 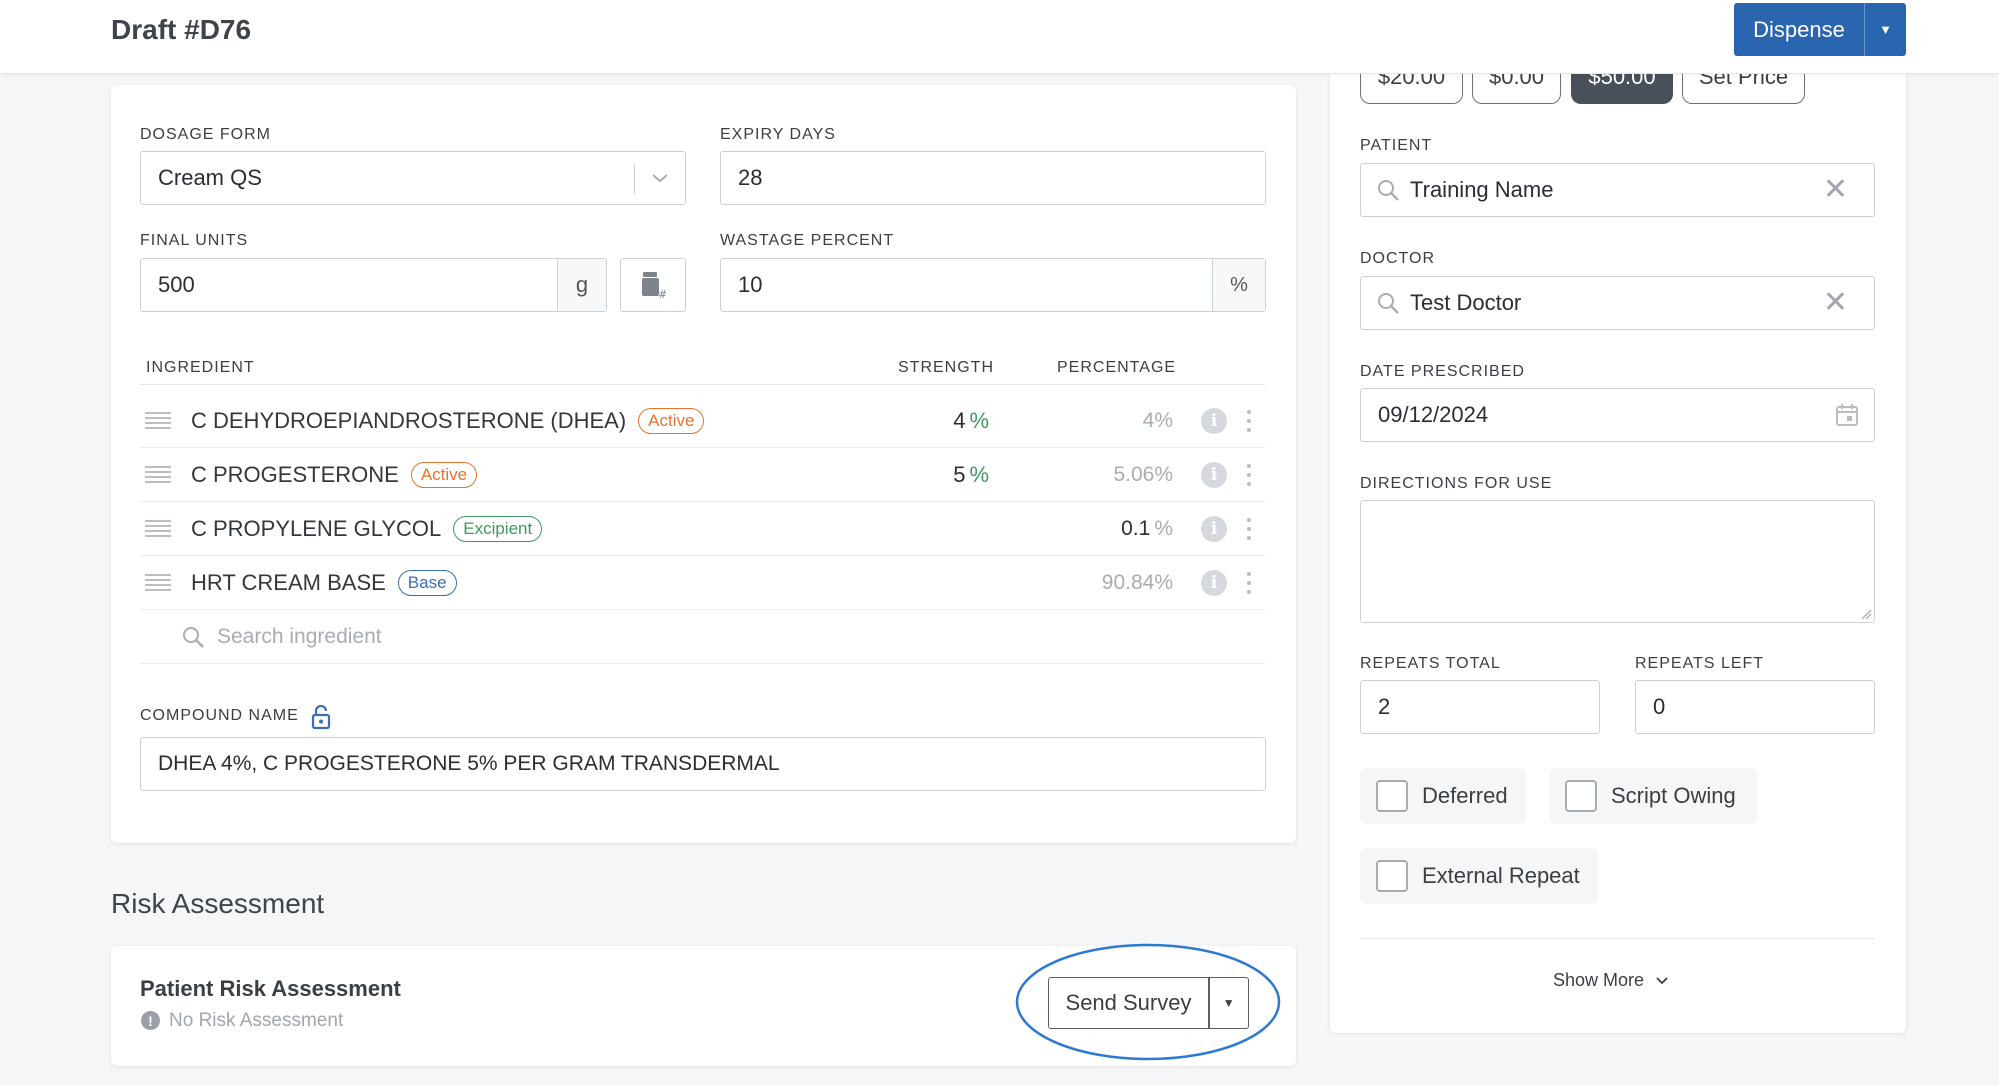 I want to click on calendar-icon, so click(x=1847, y=415).